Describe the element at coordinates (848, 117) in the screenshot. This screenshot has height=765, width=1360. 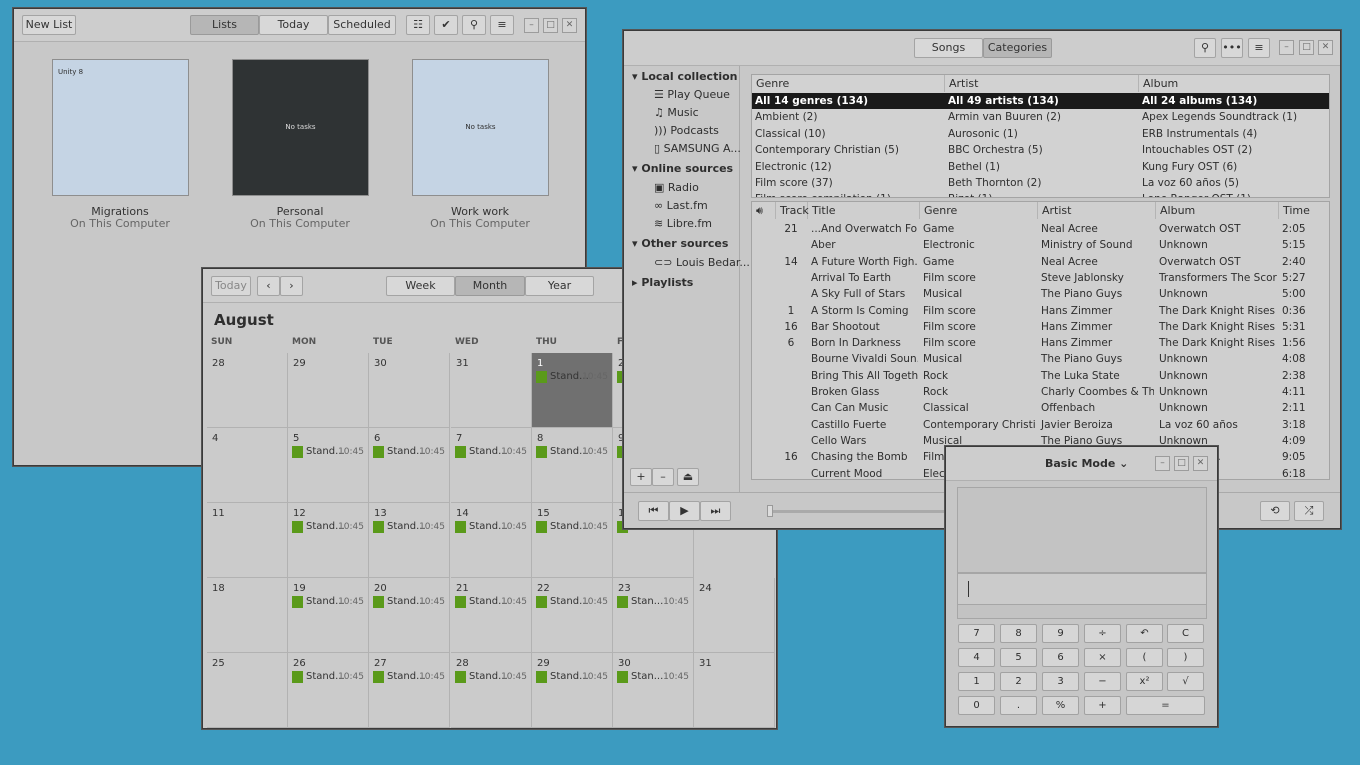
I see `browser-item: Ambient (2)` at that location.